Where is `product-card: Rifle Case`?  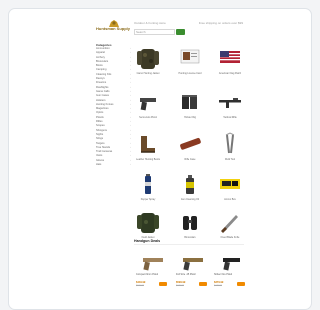 product-card: Rifle Case is located at coordinates (190, 150).